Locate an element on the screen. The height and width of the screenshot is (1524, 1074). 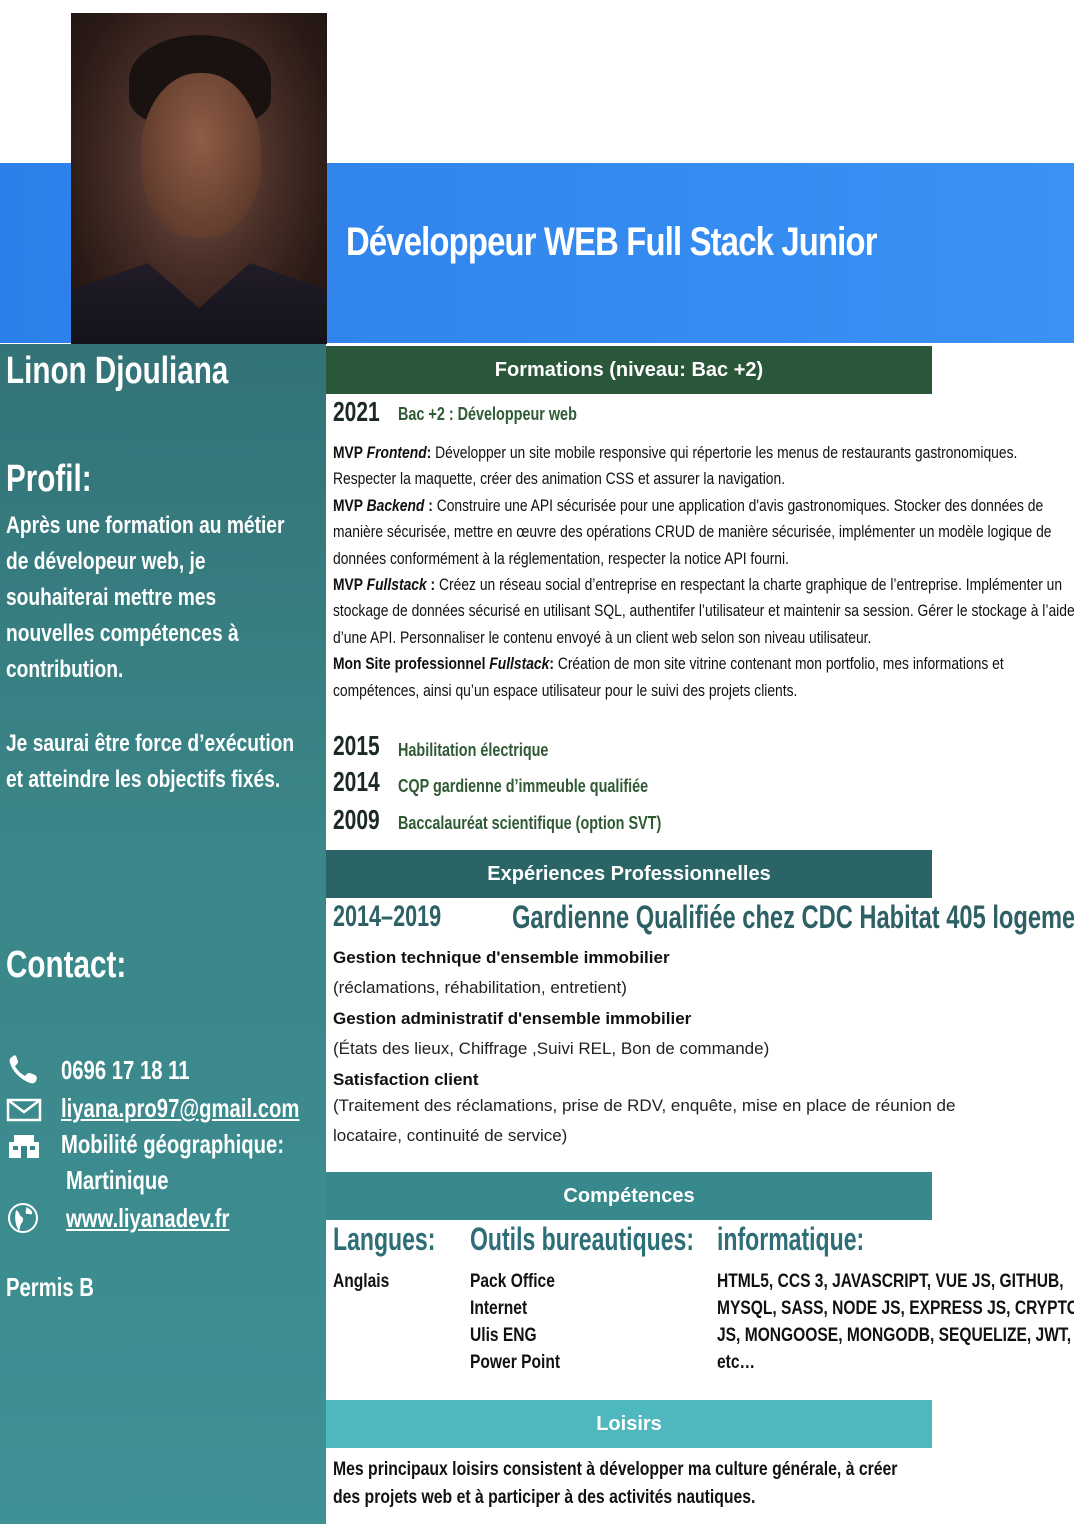
skills-title: Compétences is located at coordinates (629, 1195).